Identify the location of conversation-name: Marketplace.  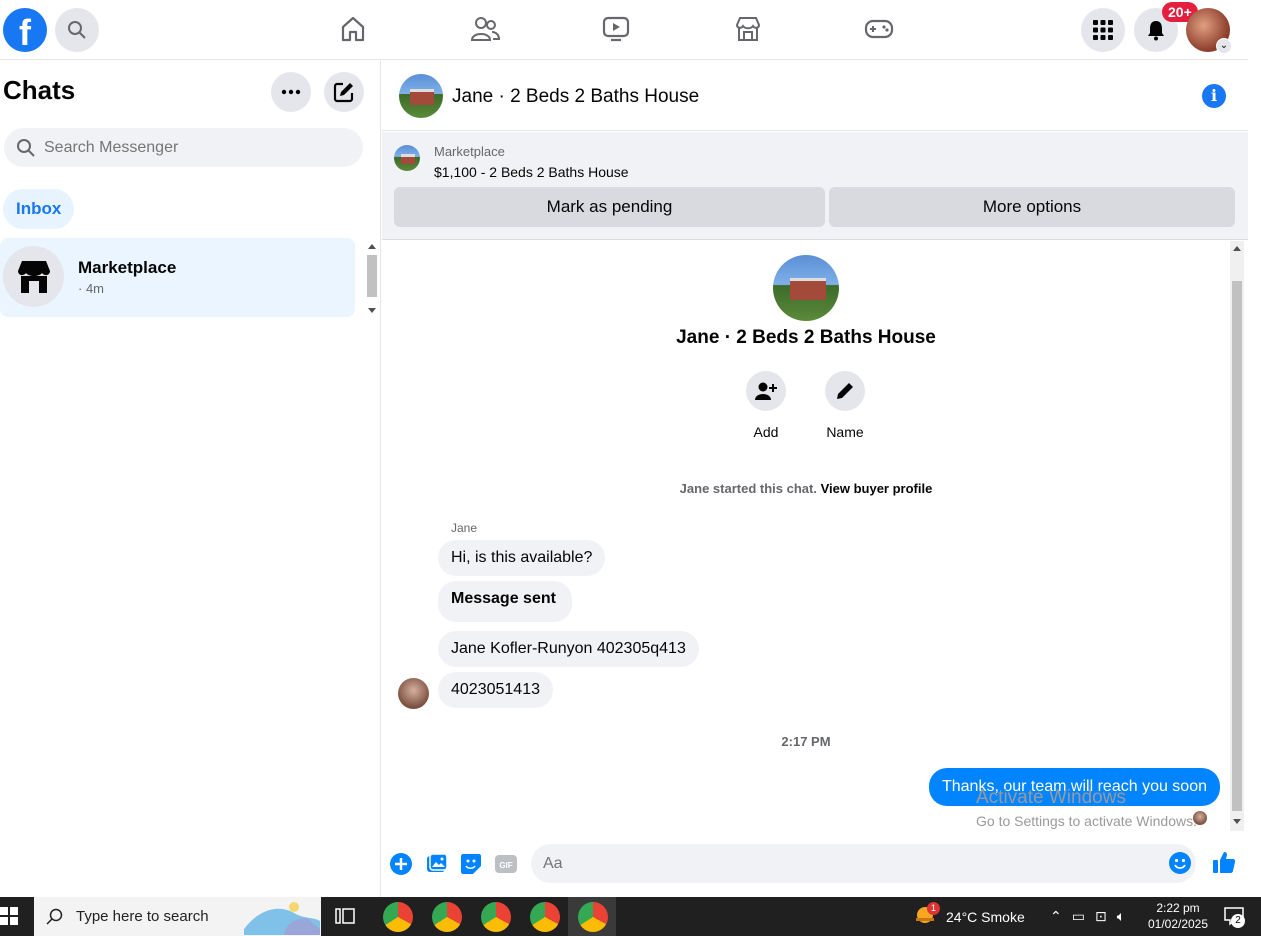
(127, 267).